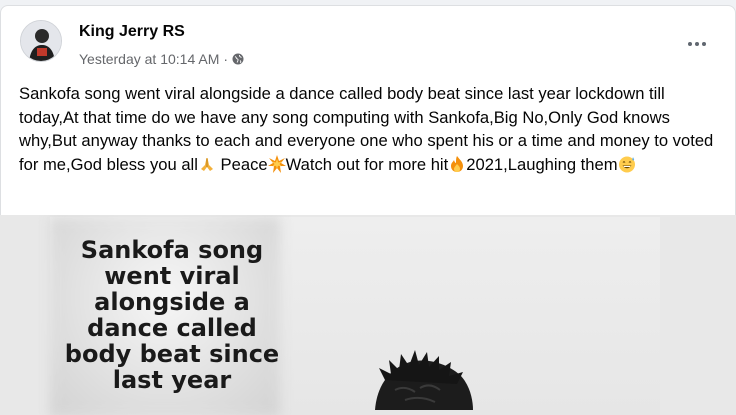 The image size is (736, 415). I want to click on fire-emoji, so click(457, 164).